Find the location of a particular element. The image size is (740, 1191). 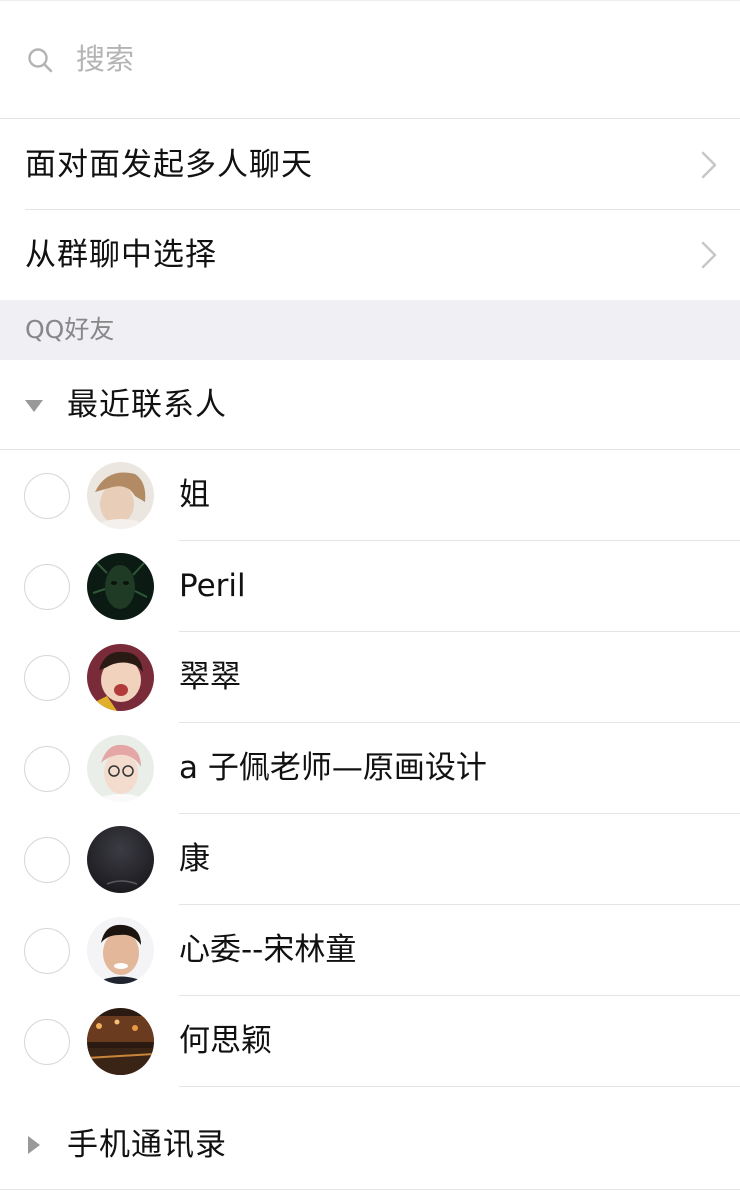

select-from-group-chat-row: 从群聊中选择 is located at coordinates (370, 255).